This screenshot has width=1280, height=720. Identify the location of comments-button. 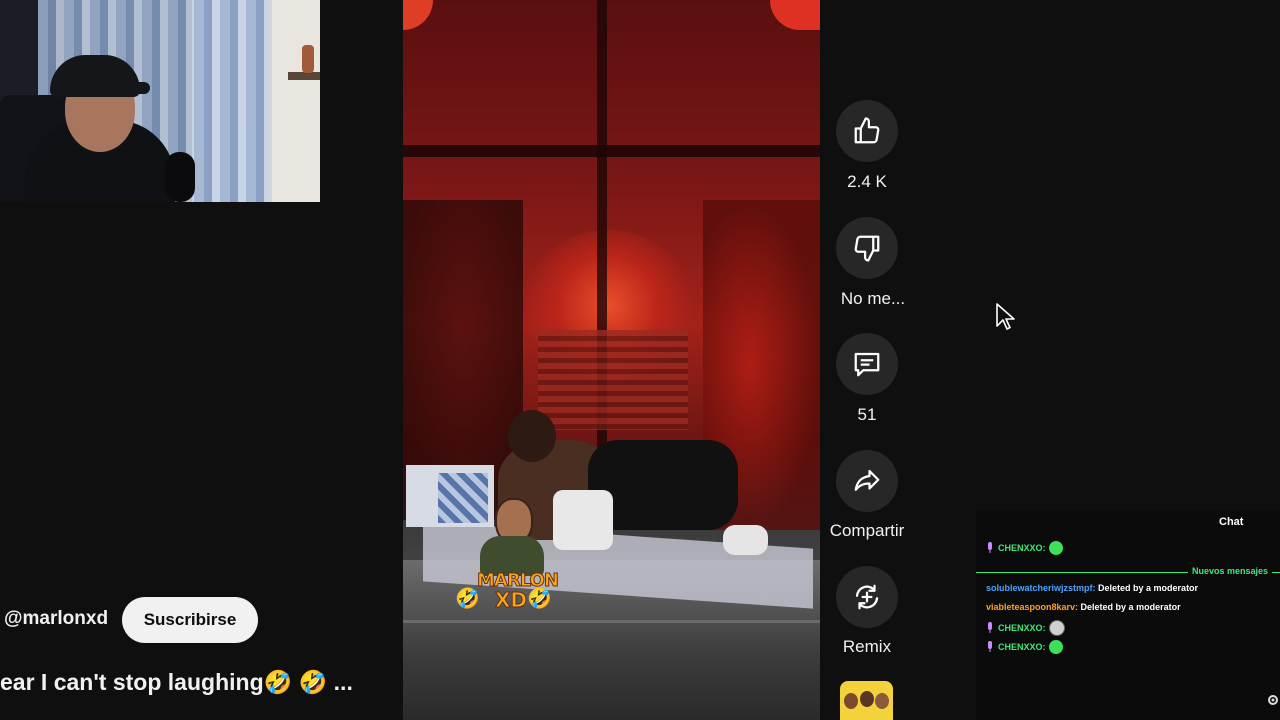
(867, 364).